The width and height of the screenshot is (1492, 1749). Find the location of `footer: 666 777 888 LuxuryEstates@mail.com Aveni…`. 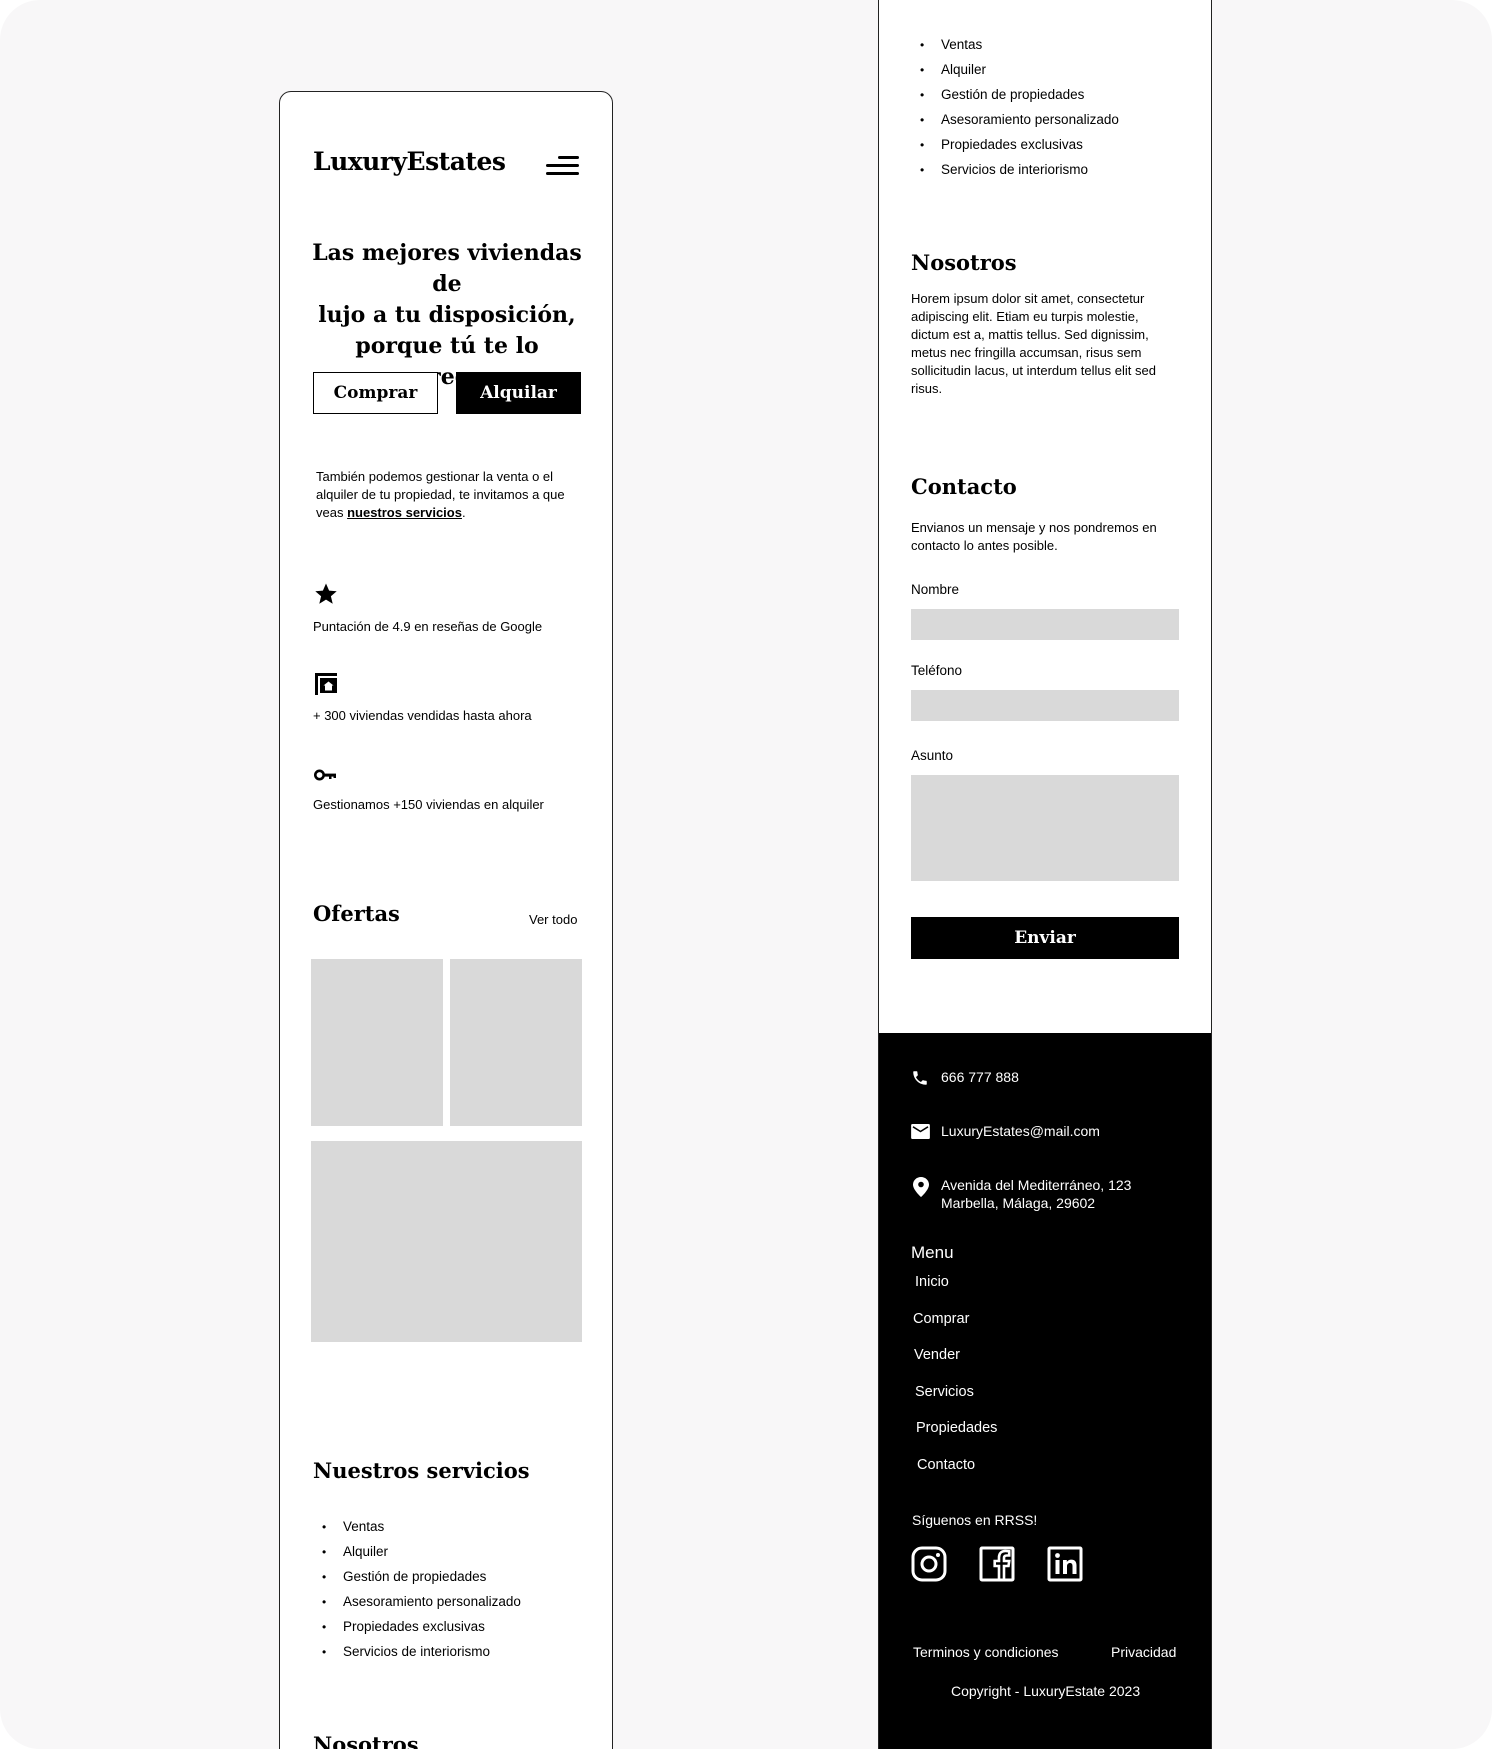

footer: 666 777 888 LuxuryEstates@mail.com Aveni… is located at coordinates (1045, 1391).